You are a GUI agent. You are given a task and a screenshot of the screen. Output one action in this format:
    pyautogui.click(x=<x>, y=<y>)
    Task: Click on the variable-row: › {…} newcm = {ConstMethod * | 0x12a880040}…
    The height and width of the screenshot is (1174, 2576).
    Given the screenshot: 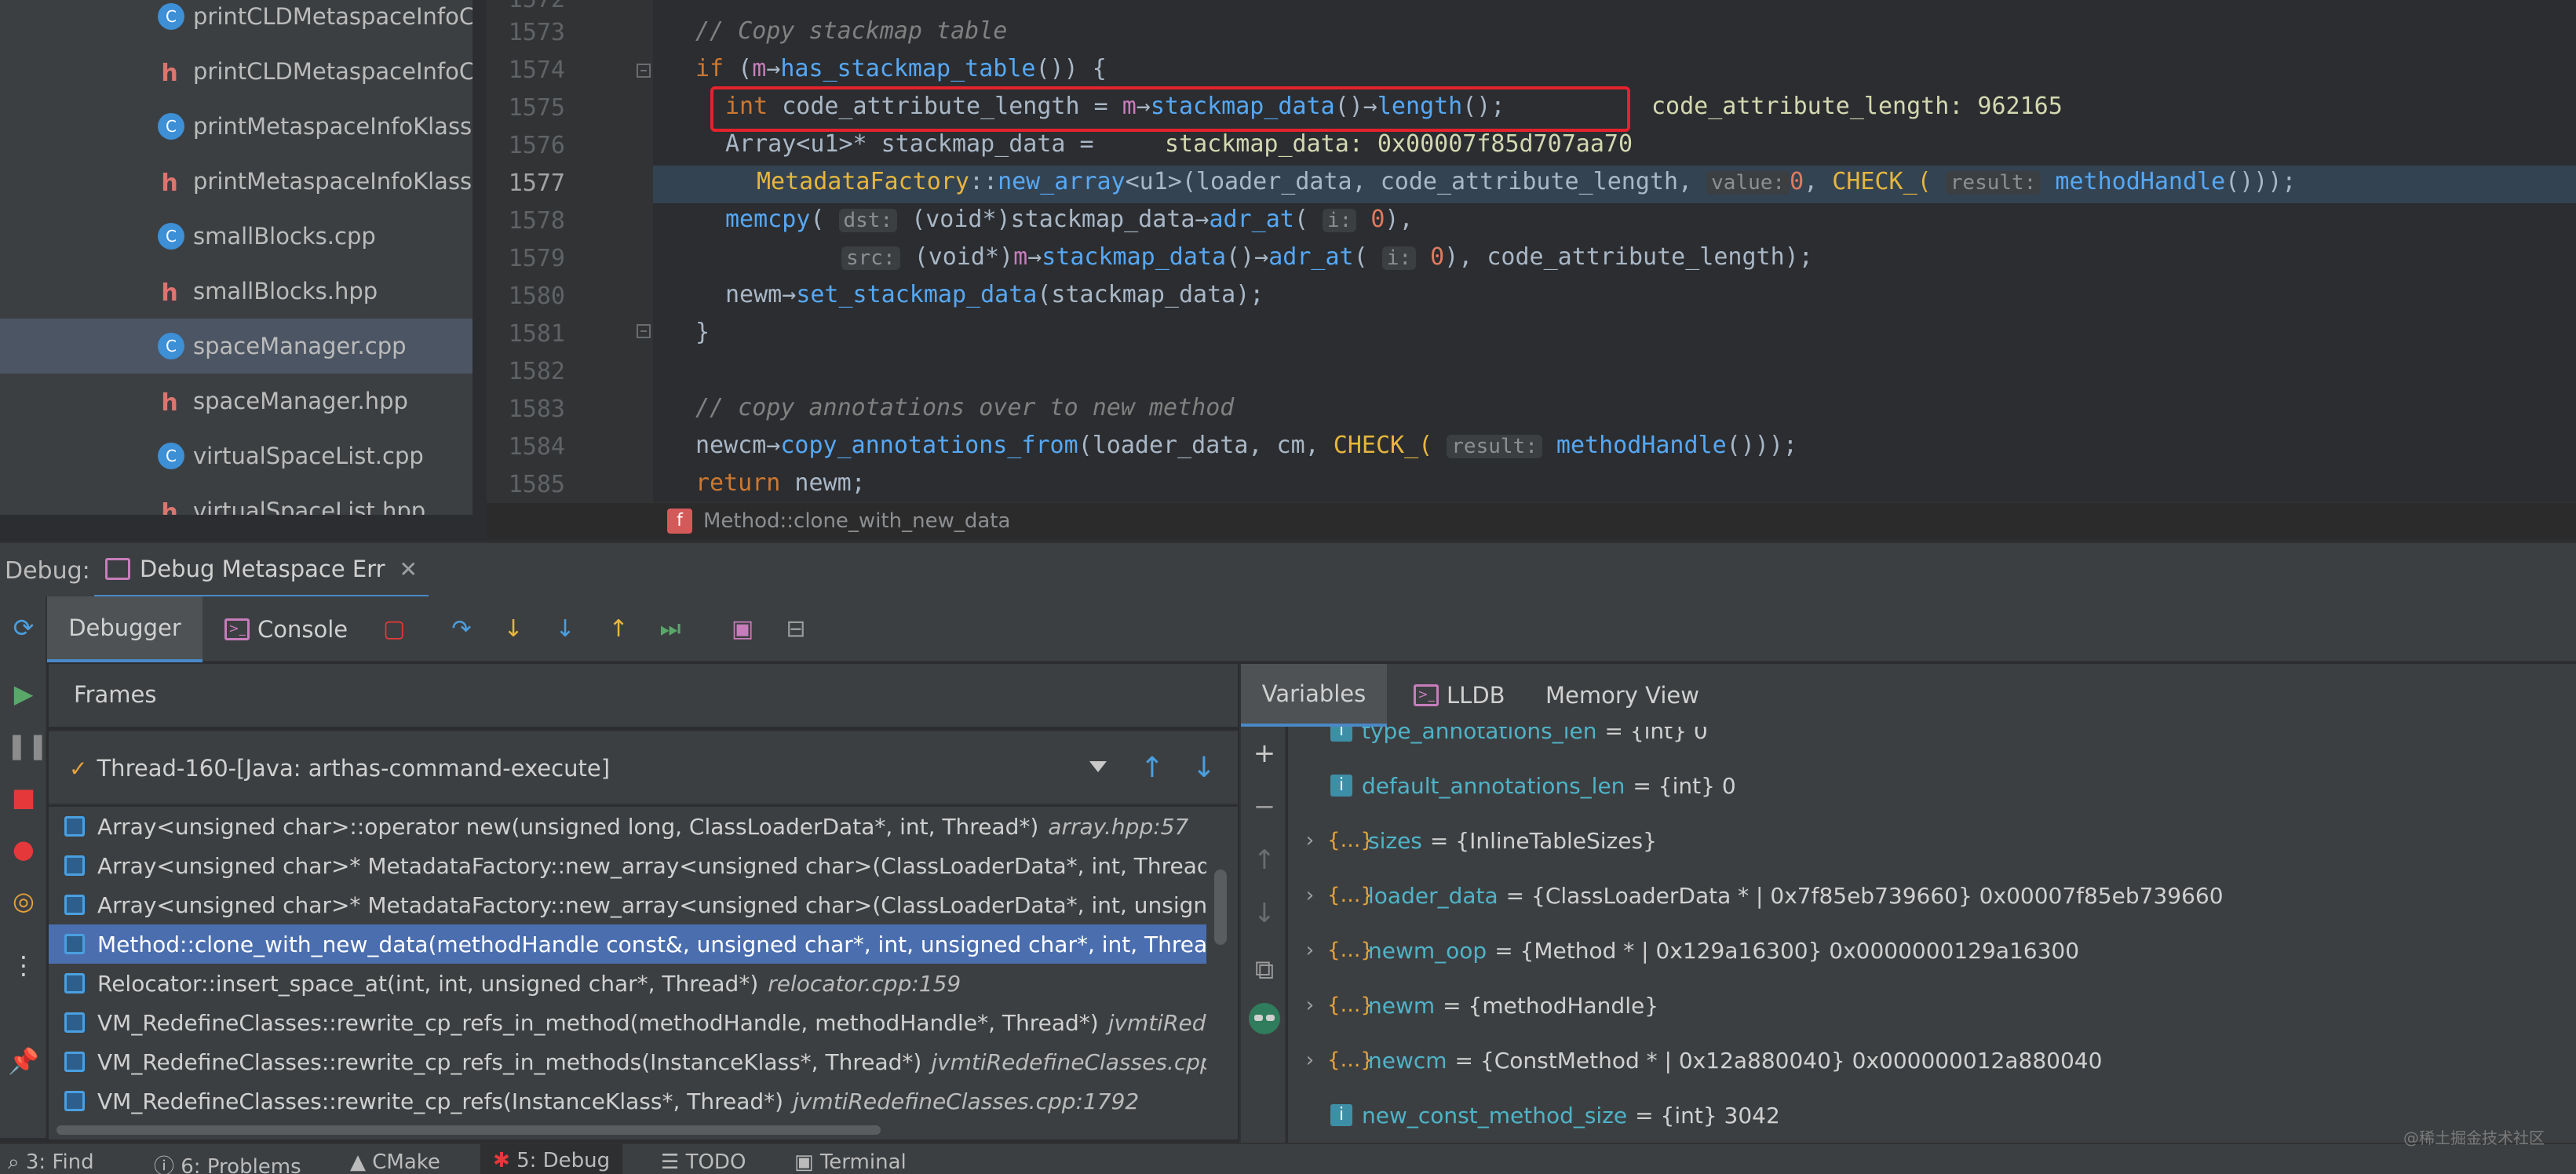 What is the action you would take?
    pyautogui.click(x=1932, y=1061)
    